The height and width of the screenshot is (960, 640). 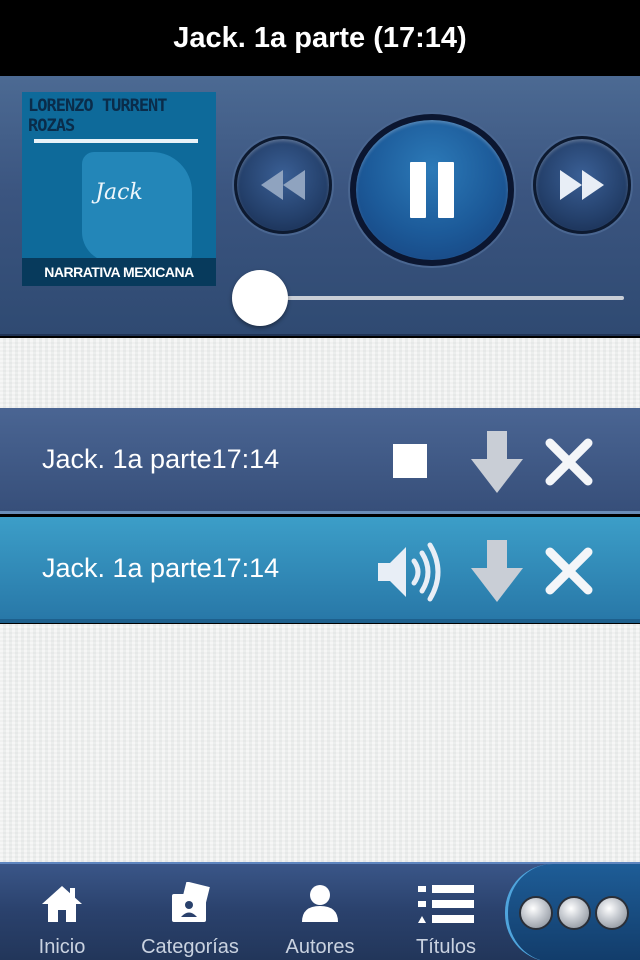 I want to click on cover-author-line1: LORENZO TURRENT, so click(x=98, y=106).